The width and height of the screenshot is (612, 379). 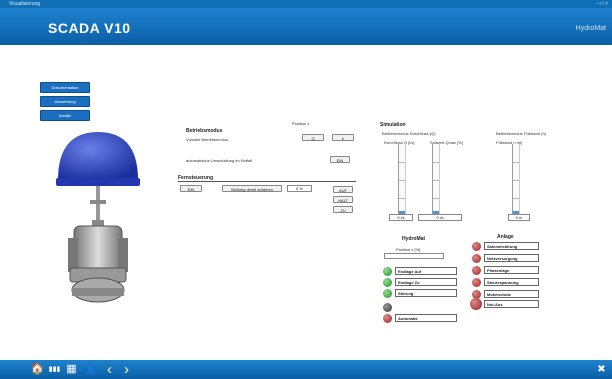 I want to click on open-button: AUF, so click(x=343, y=189).